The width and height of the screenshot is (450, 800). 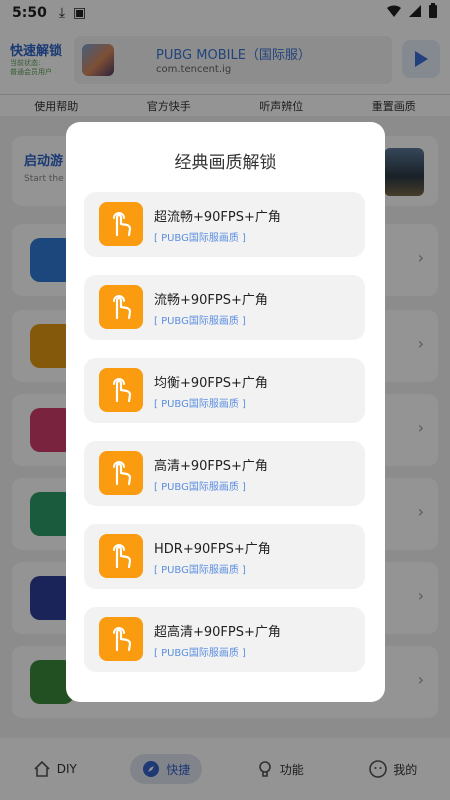 I want to click on quality-option-title: 高清+90FPS+广角, so click(x=211, y=466).